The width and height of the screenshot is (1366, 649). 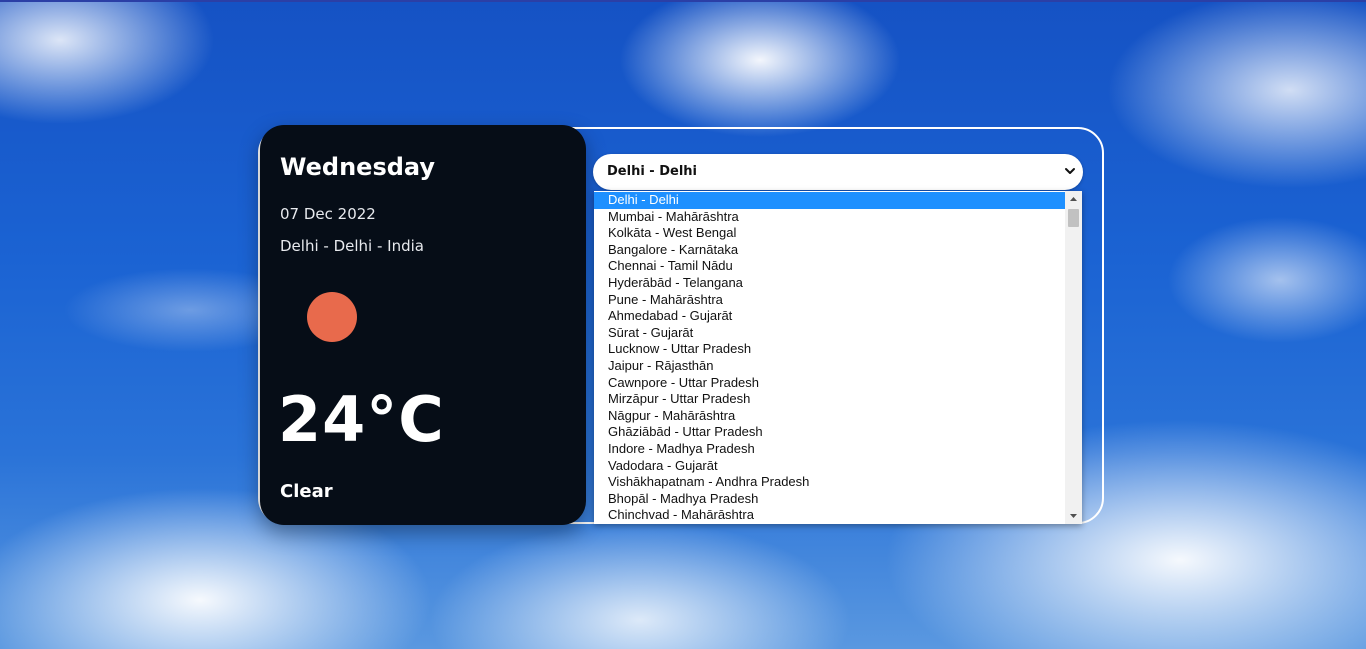 What do you see at coordinates (829, 416) in the screenshot?
I see `city-option: Nāgpur - Mahārāshtra` at bounding box center [829, 416].